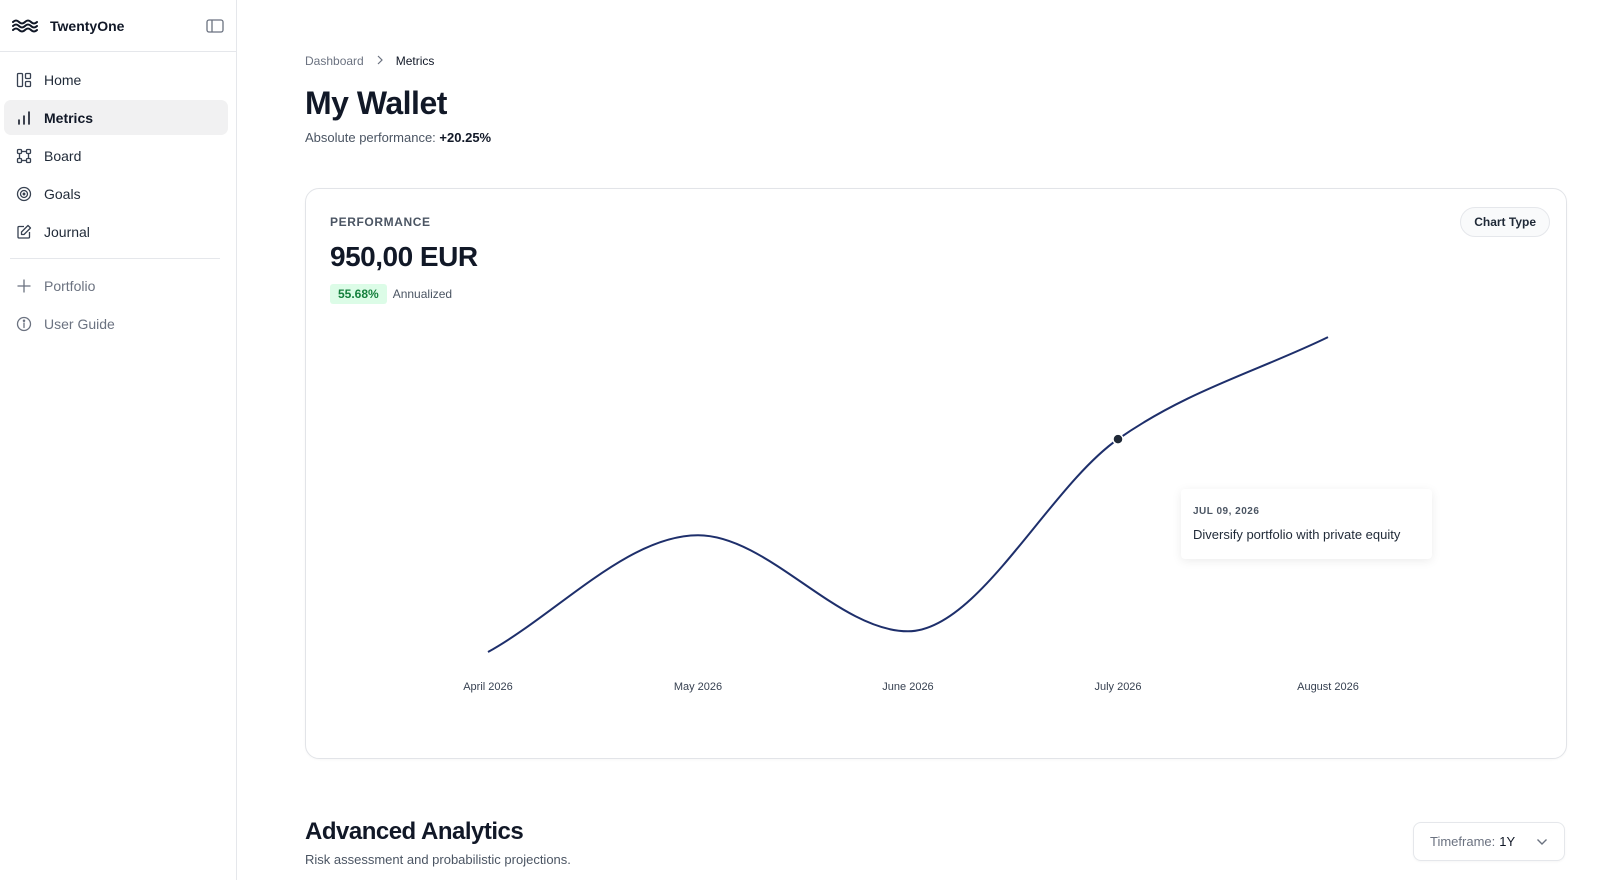  I want to click on x-tick-label: April 2026, so click(488, 687).